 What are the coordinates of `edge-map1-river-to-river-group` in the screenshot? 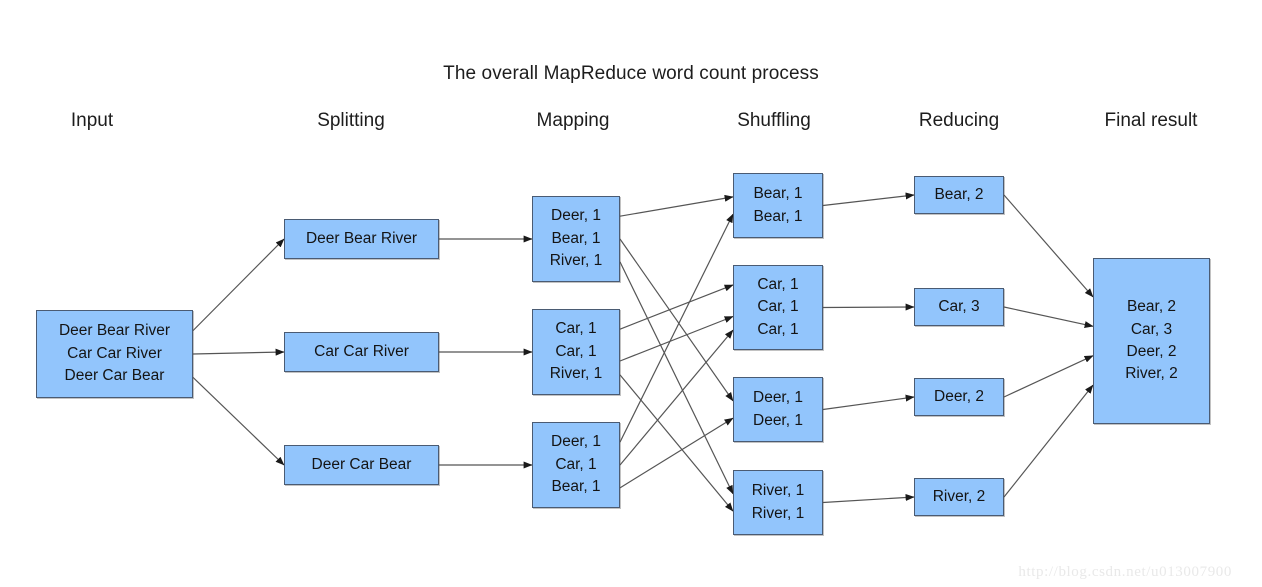 It's located at (676, 378).